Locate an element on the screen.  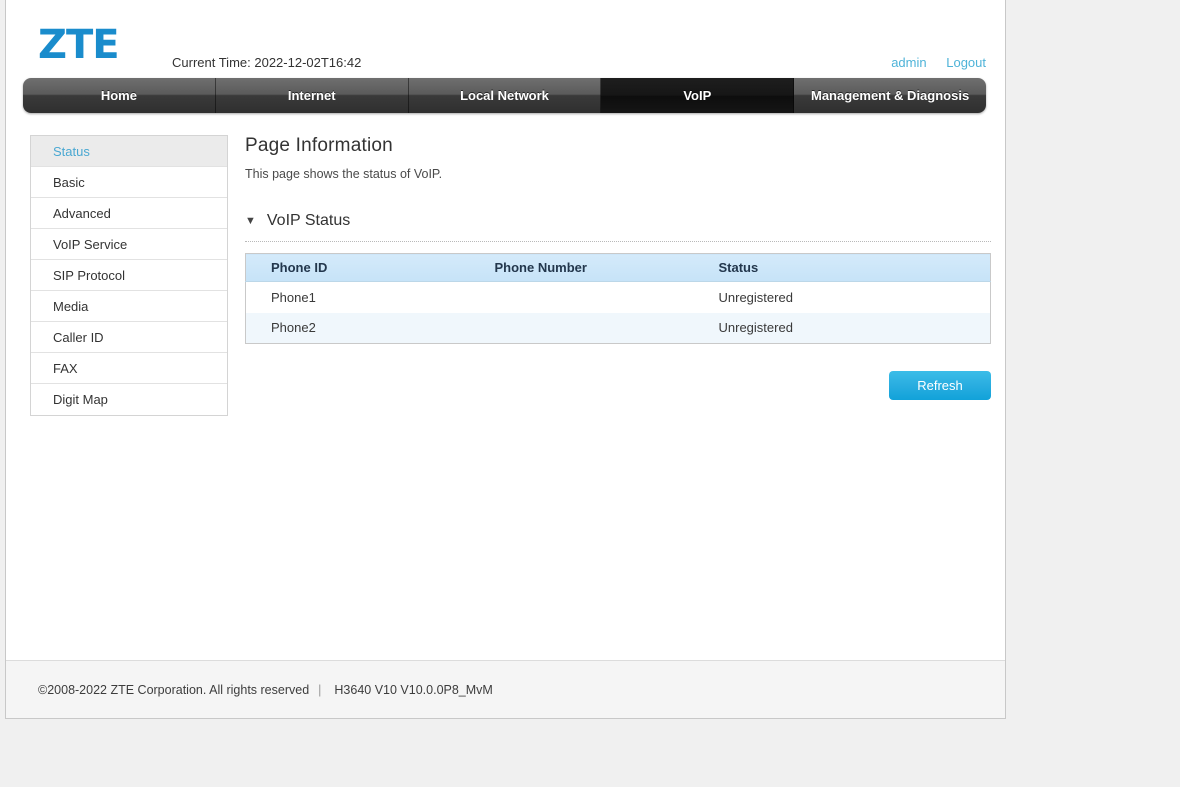
table-header: Phone ID Phone Number Status is located at coordinates (618, 267).